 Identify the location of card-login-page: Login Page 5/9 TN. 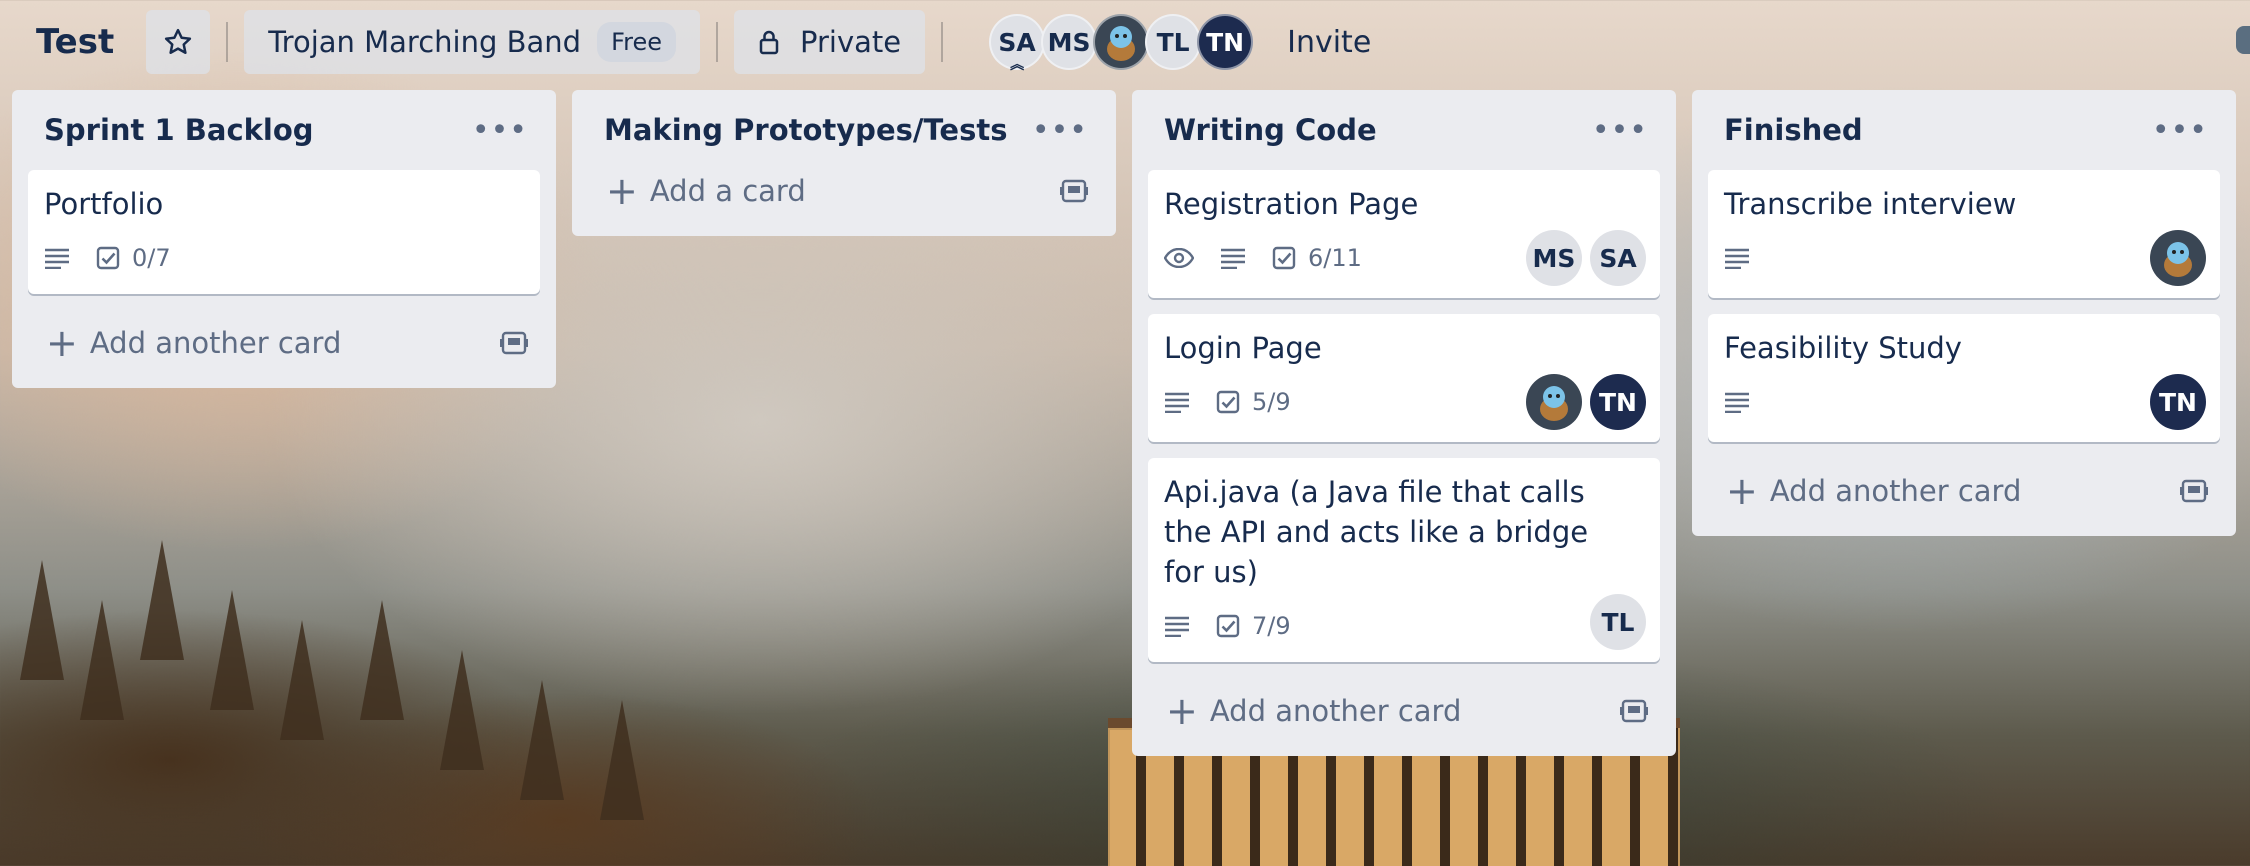
(1404, 378).